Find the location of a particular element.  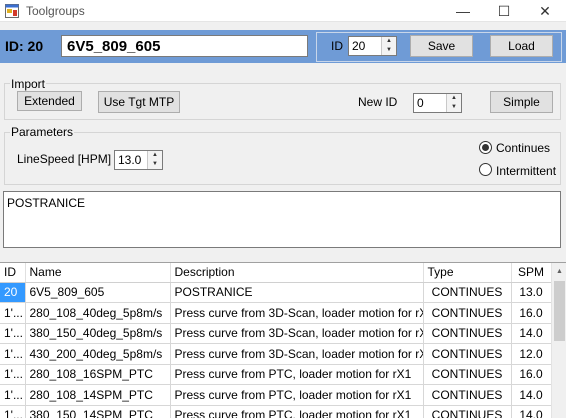

toolgroup-name-input: 6V5_809_605 is located at coordinates (184, 46).